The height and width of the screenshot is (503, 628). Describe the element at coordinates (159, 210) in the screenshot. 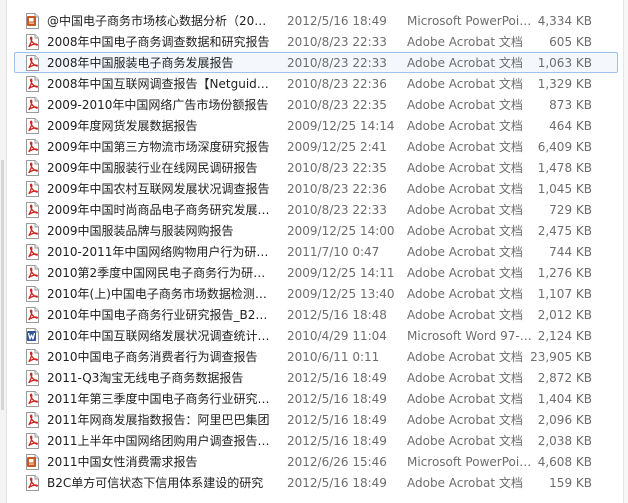

I see `file-name: 2009年中国时尚商品电子商务研究发展报告` at that location.